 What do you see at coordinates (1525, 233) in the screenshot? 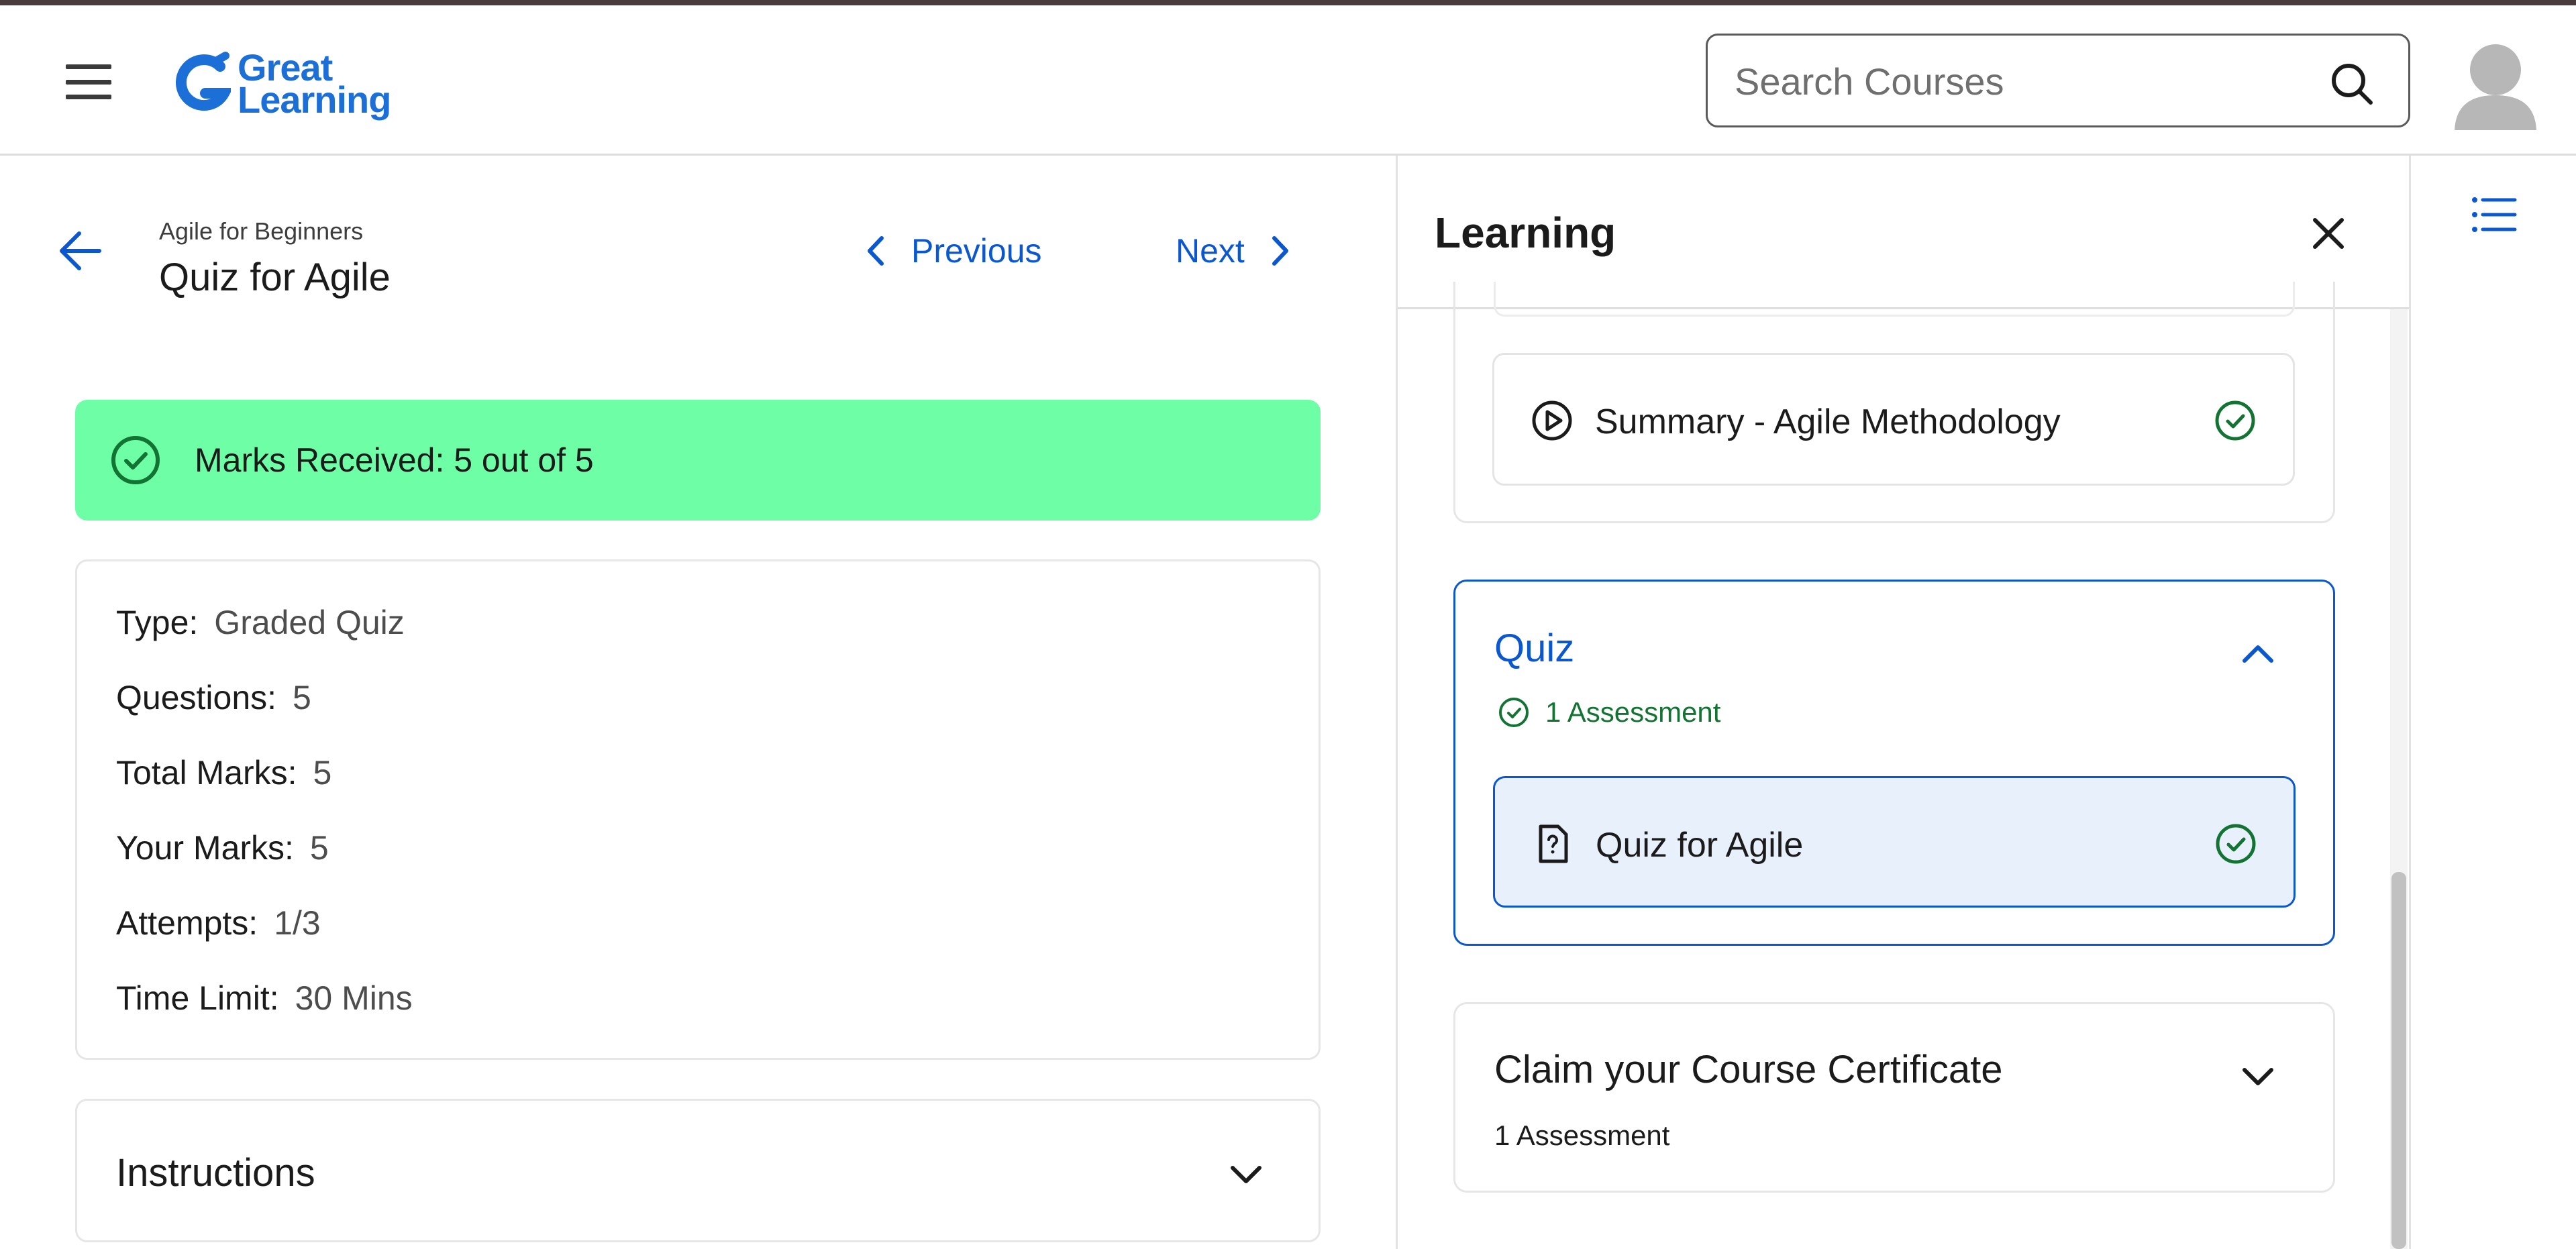
I see `learning-panel-title: Learning` at bounding box center [1525, 233].